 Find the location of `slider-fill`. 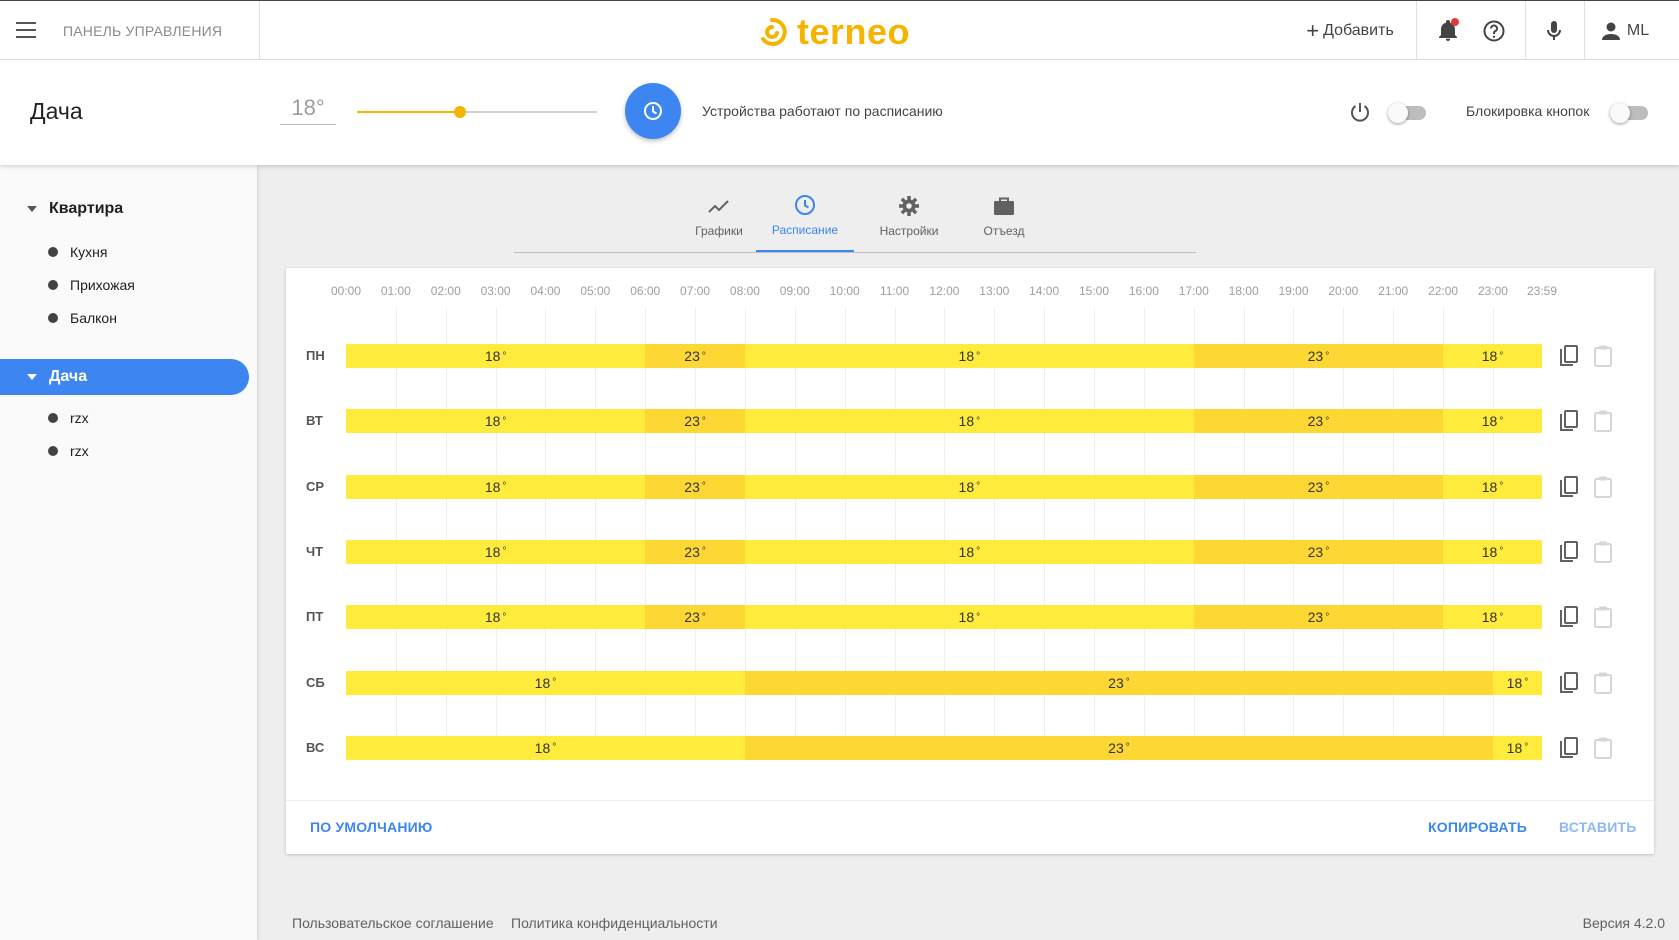

slider-fill is located at coordinates (409, 112).